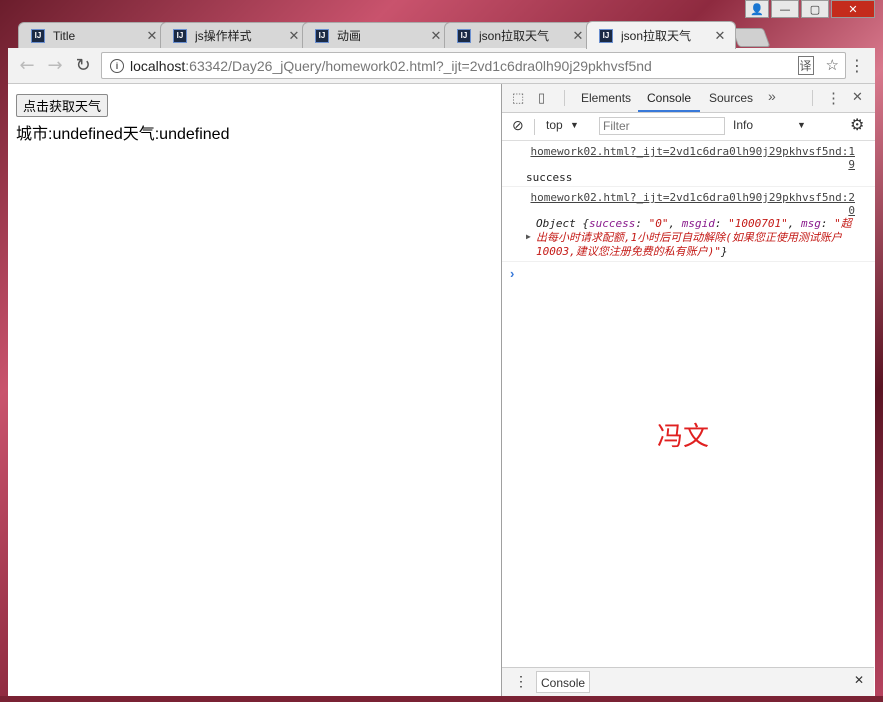 The width and height of the screenshot is (883, 702). Describe the element at coordinates (731, 98) in the screenshot. I see `tab-sources: Sources` at that location.